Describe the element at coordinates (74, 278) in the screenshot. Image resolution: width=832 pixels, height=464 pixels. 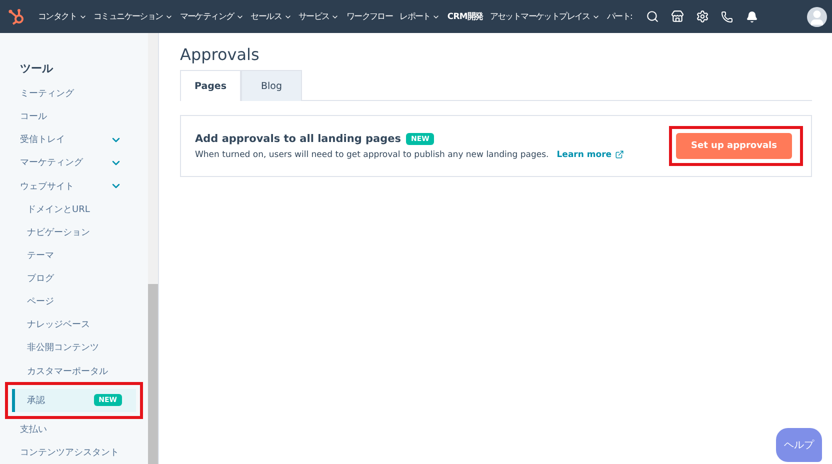
I see `sidebar-item: ブログ` at that location.